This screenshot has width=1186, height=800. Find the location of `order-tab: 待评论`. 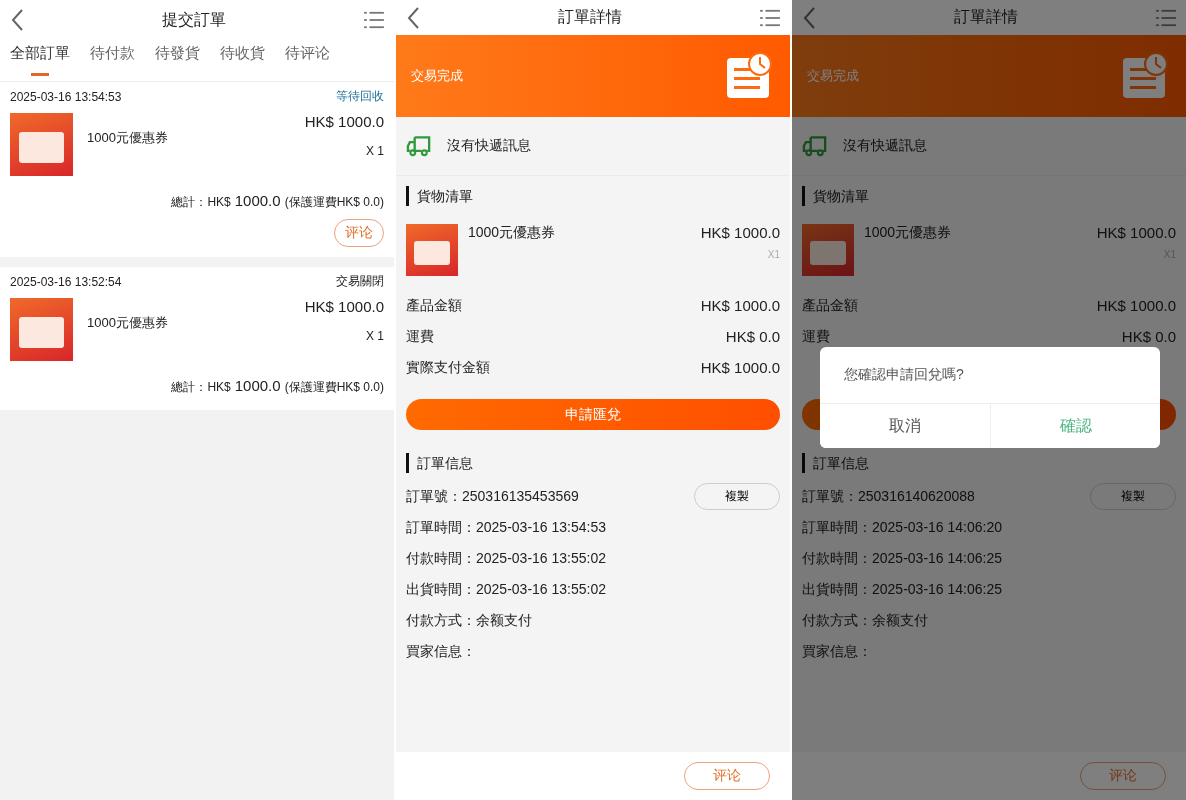

order-tab: 待评论 is located at coordinates (307, 60).